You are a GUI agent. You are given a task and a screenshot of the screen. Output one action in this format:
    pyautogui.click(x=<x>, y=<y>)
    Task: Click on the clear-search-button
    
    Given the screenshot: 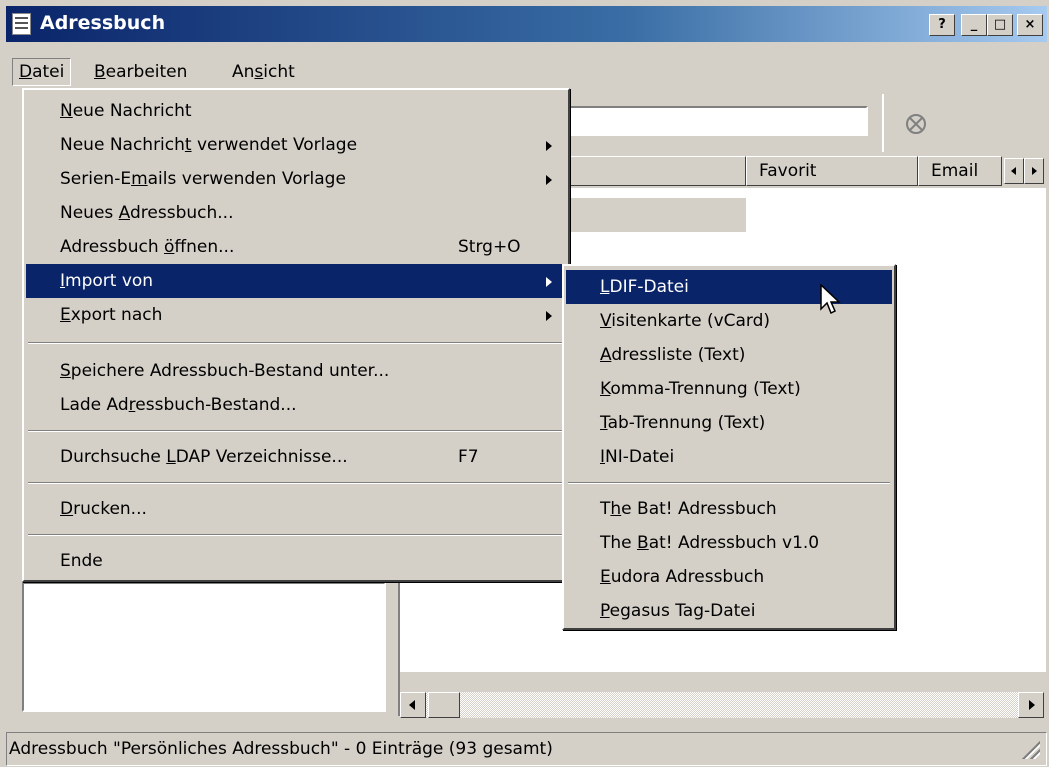 What is the action you would take?
    pyautogui.click(x=914, y=123)
    